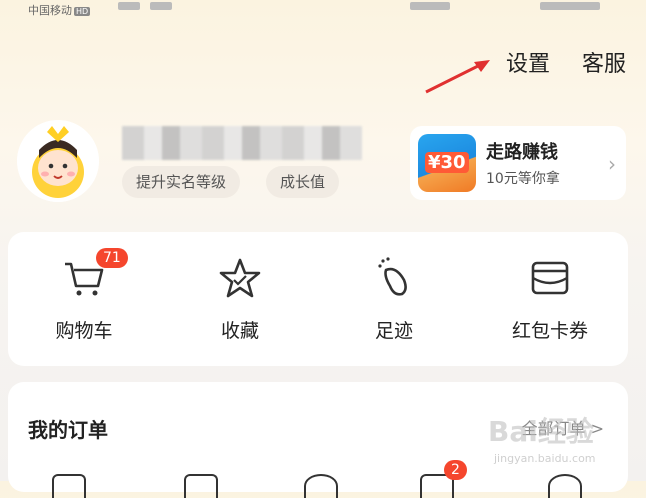 This screenshot has height=498, width=646. Describe the element at coordinates (523, 179) in the screenshot. I see `walk-promo-subtitle: 10元等你拿` at that location.